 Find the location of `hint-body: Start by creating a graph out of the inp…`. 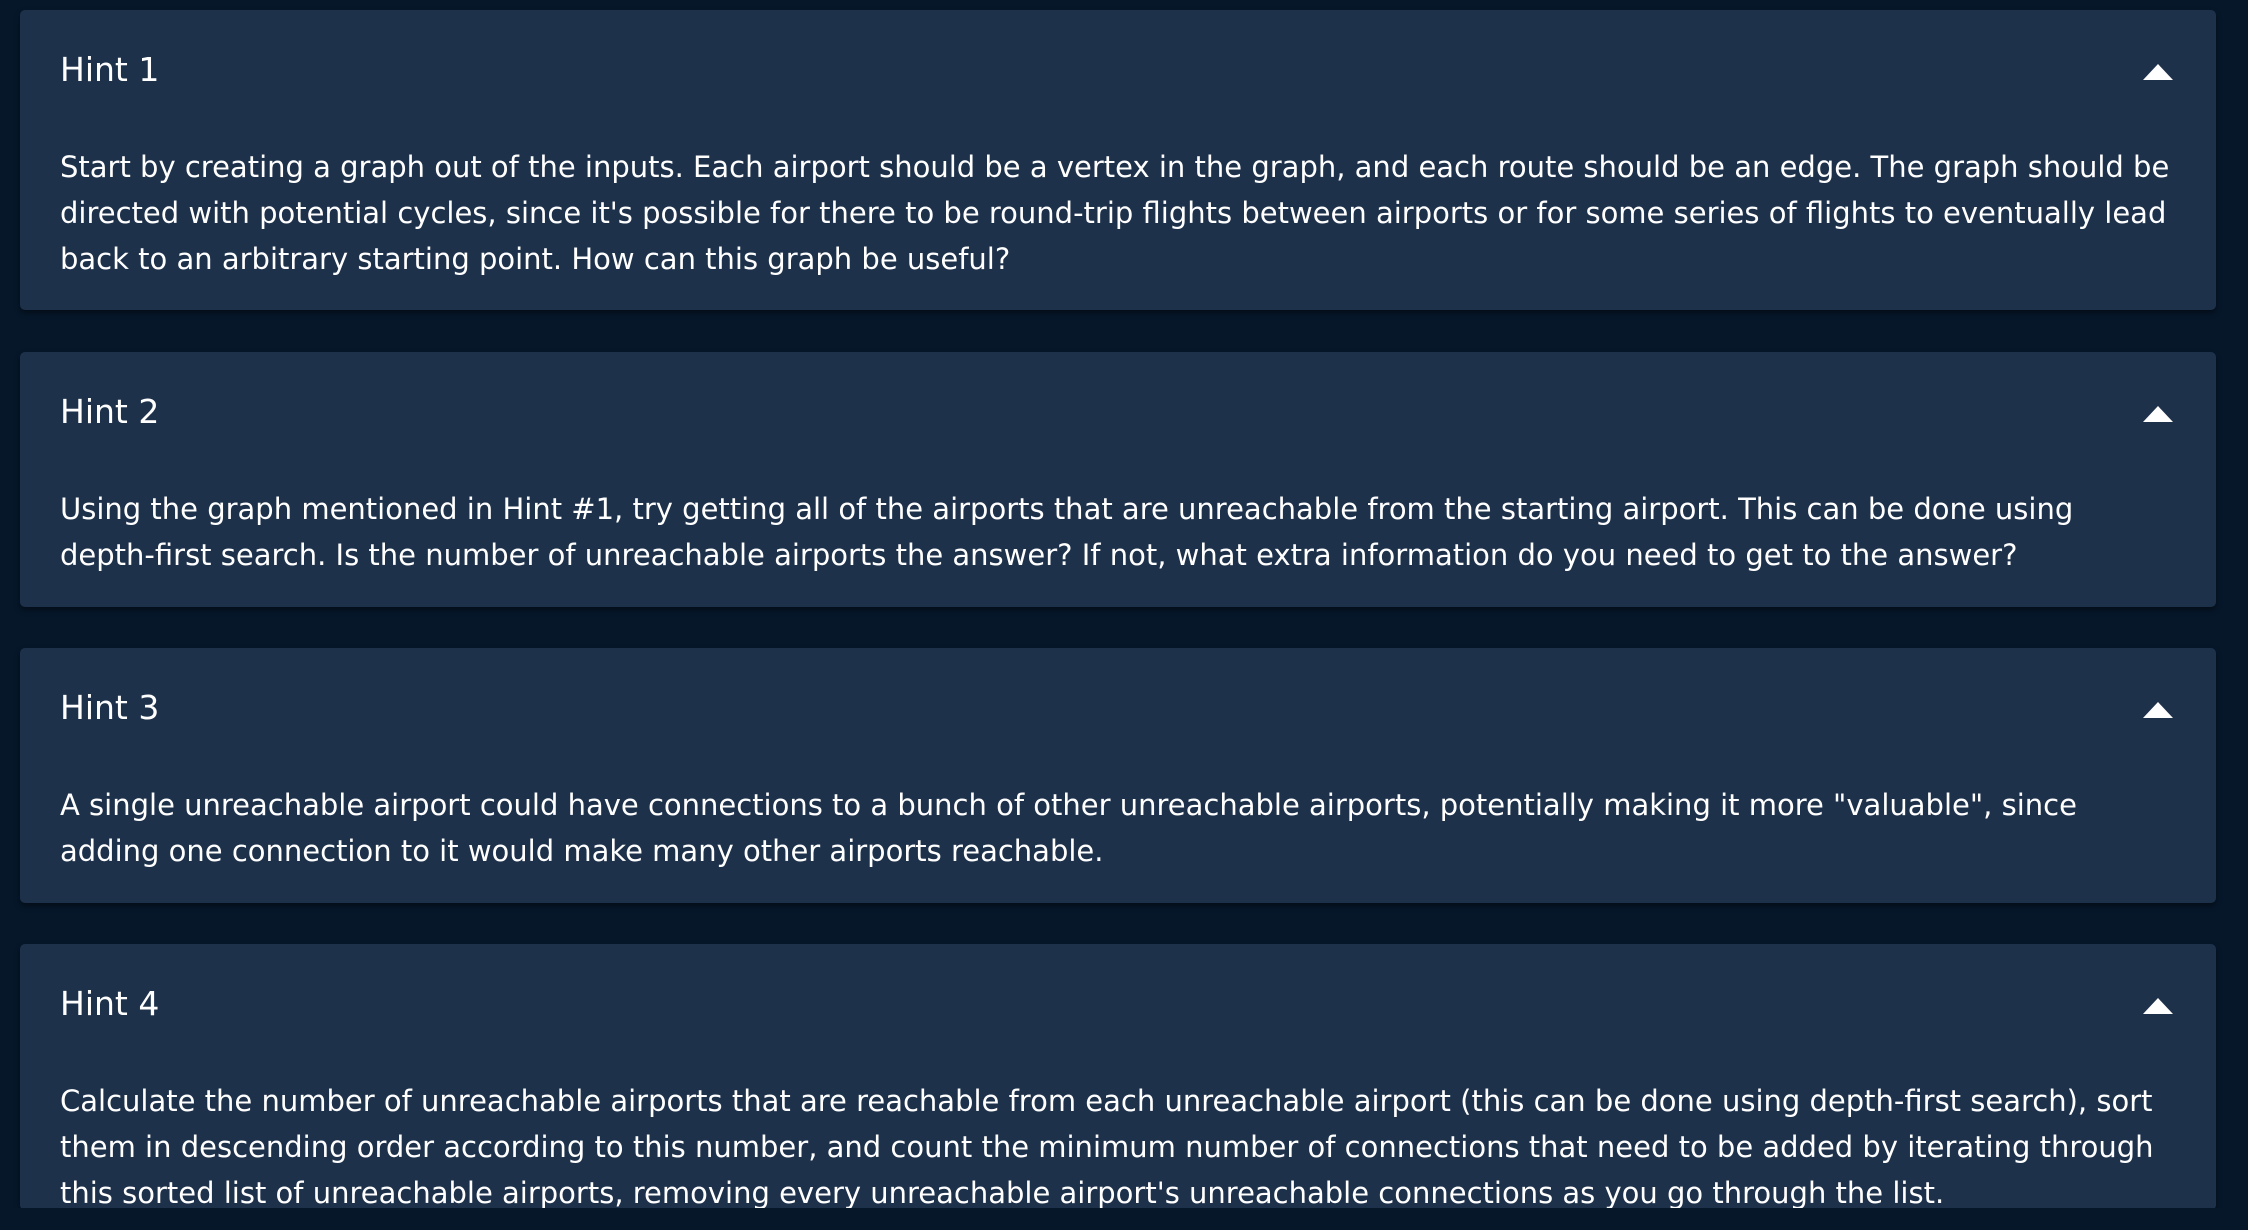

hint-body: Start by creating a graph out of the inp… is located at coordinates (1115, 213).